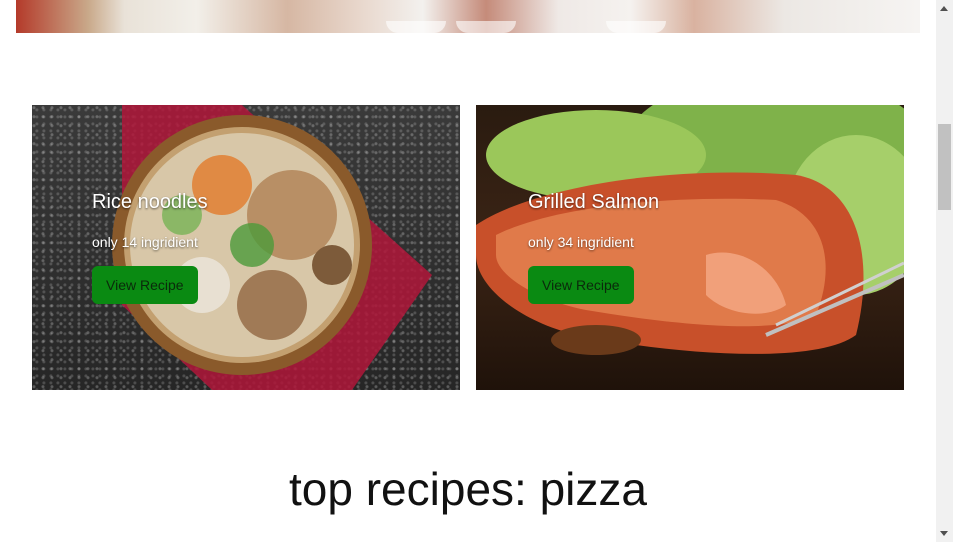 This screenshot has height=542, width=953. What do you see at coordinates (145, 242) in the screenshot?
I see `card-subtitle: only 14 ingridient` at bounding box center [145, 242].